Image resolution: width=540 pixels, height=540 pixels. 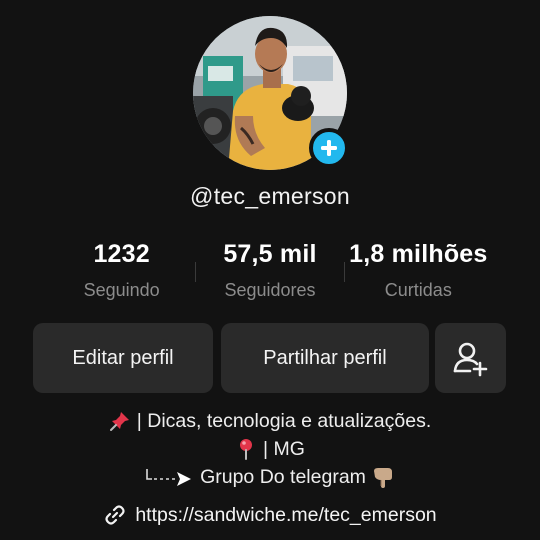 What do you see at coordinates (283, 477) in the screenshot?
I see `bio-text: Grupo Do telegram` at bounding box center [283, 477].